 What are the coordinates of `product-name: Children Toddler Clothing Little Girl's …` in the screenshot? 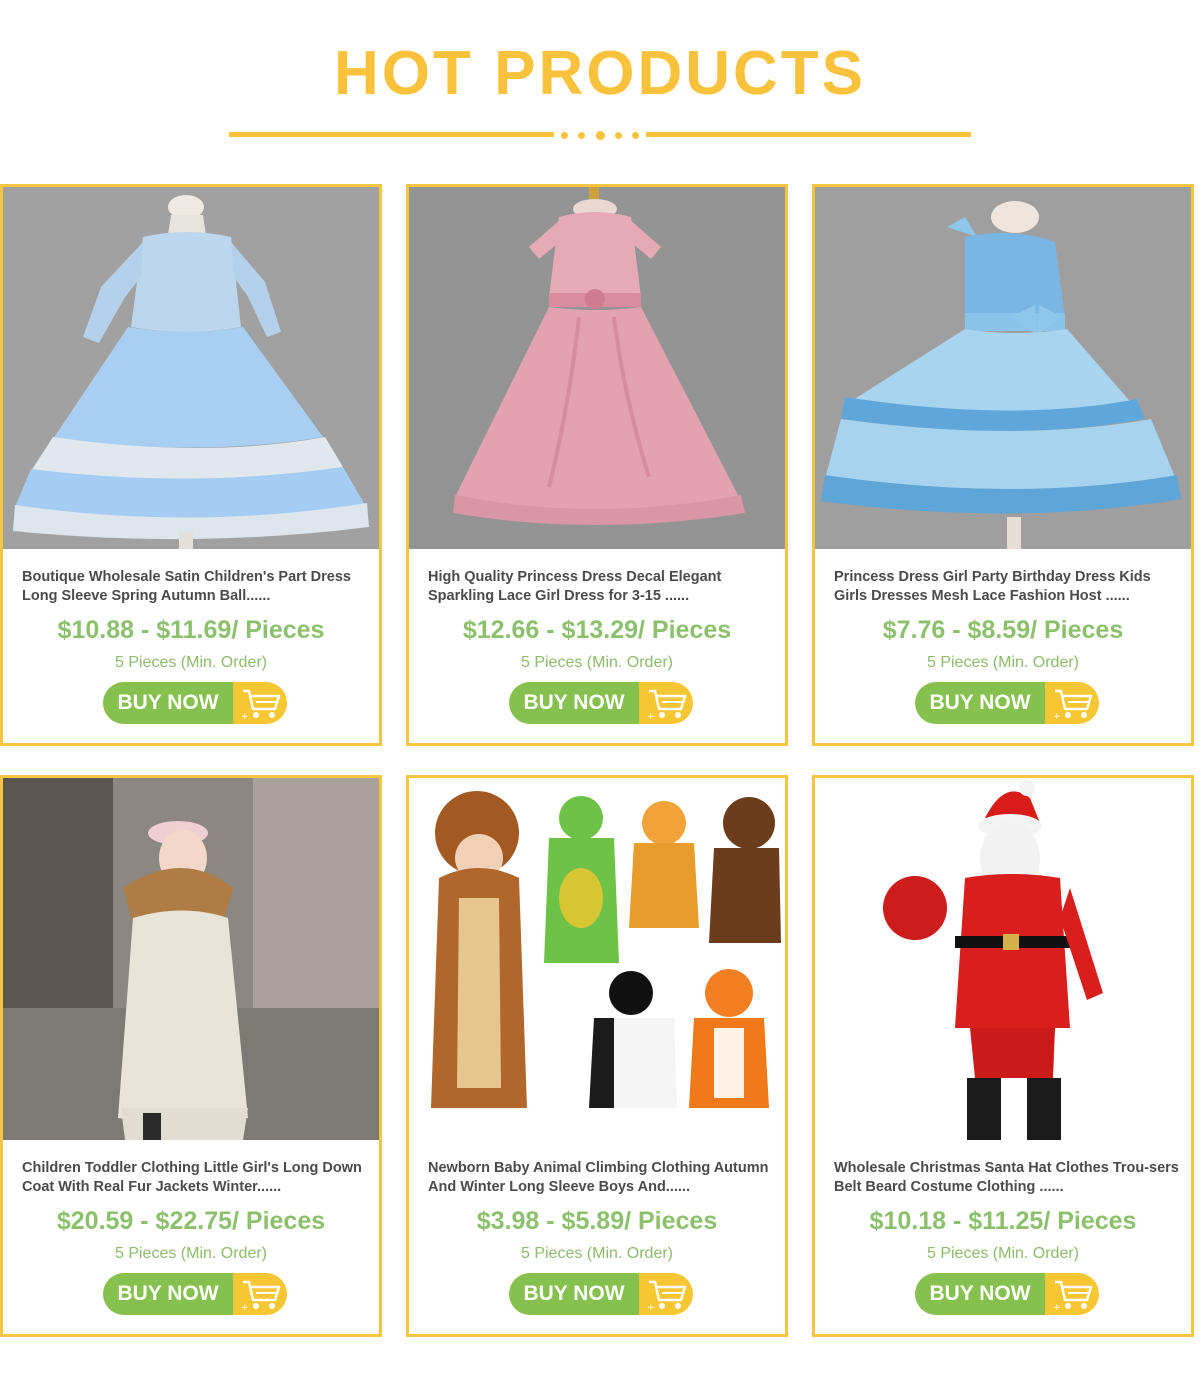 It's located at (197, 1177).